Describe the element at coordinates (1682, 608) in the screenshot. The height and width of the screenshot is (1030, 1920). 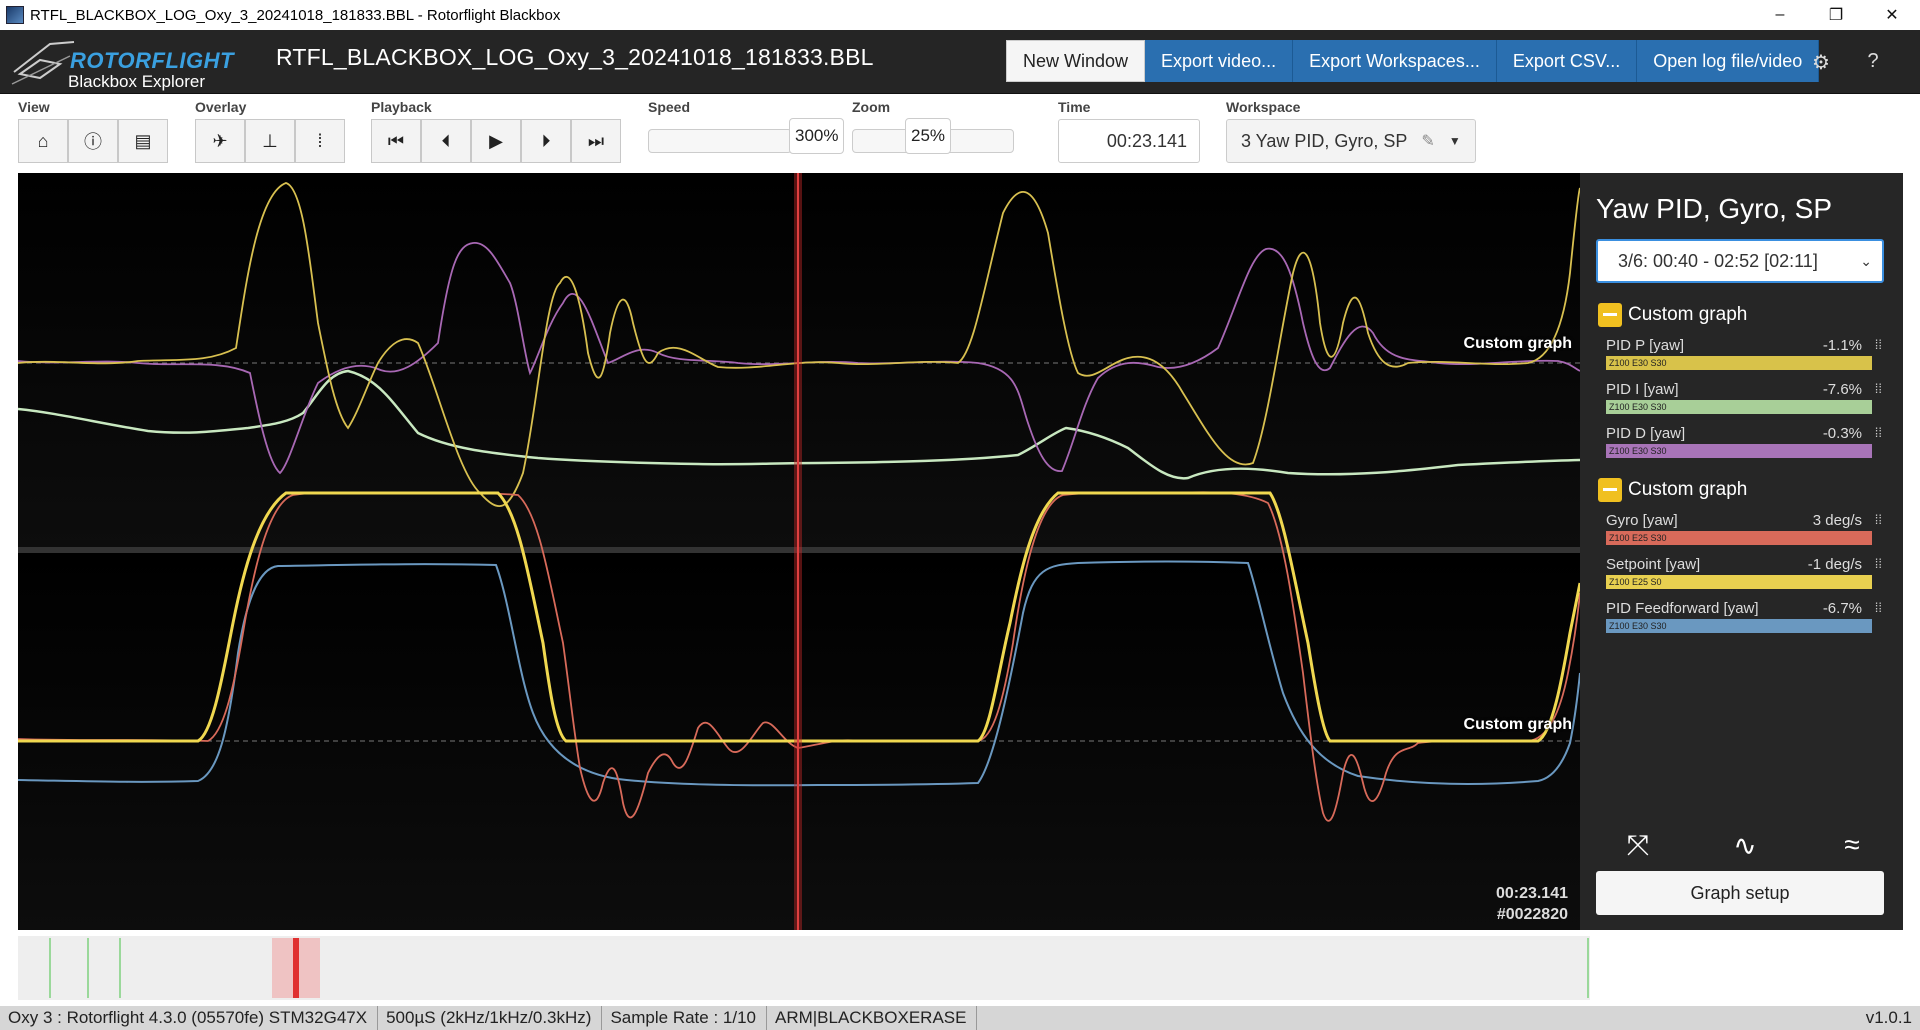
I see `field-name: PID Feedforward [yaw]` at that location.